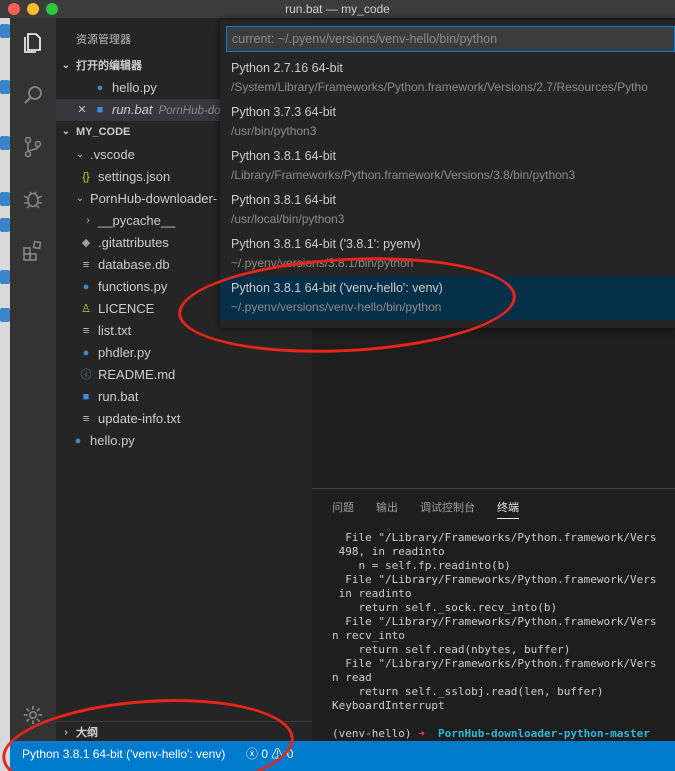  What do you see at coordinates (82, 110) in the screenshot?
I see `close-icon: ✕` at bounding box center [82, 110].